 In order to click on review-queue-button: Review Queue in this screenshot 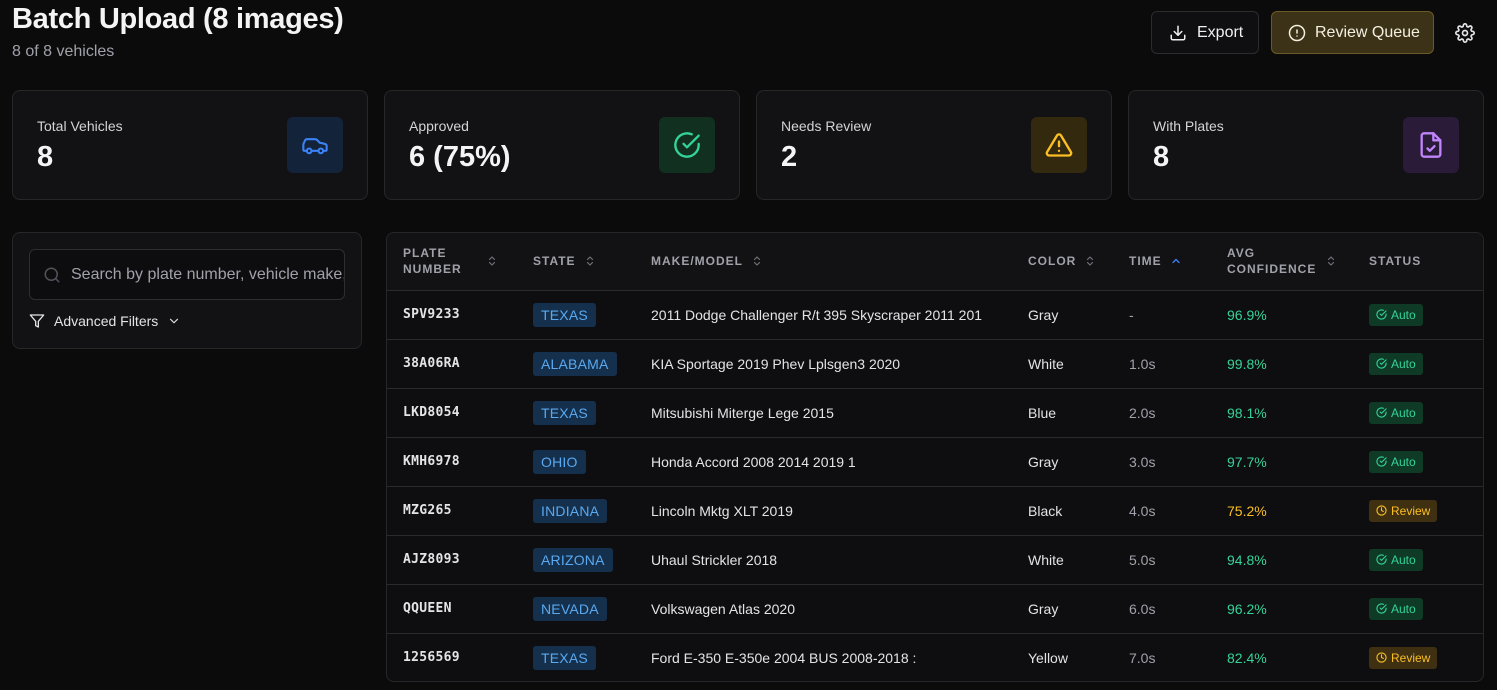, I will do `click(1352, 32)`.